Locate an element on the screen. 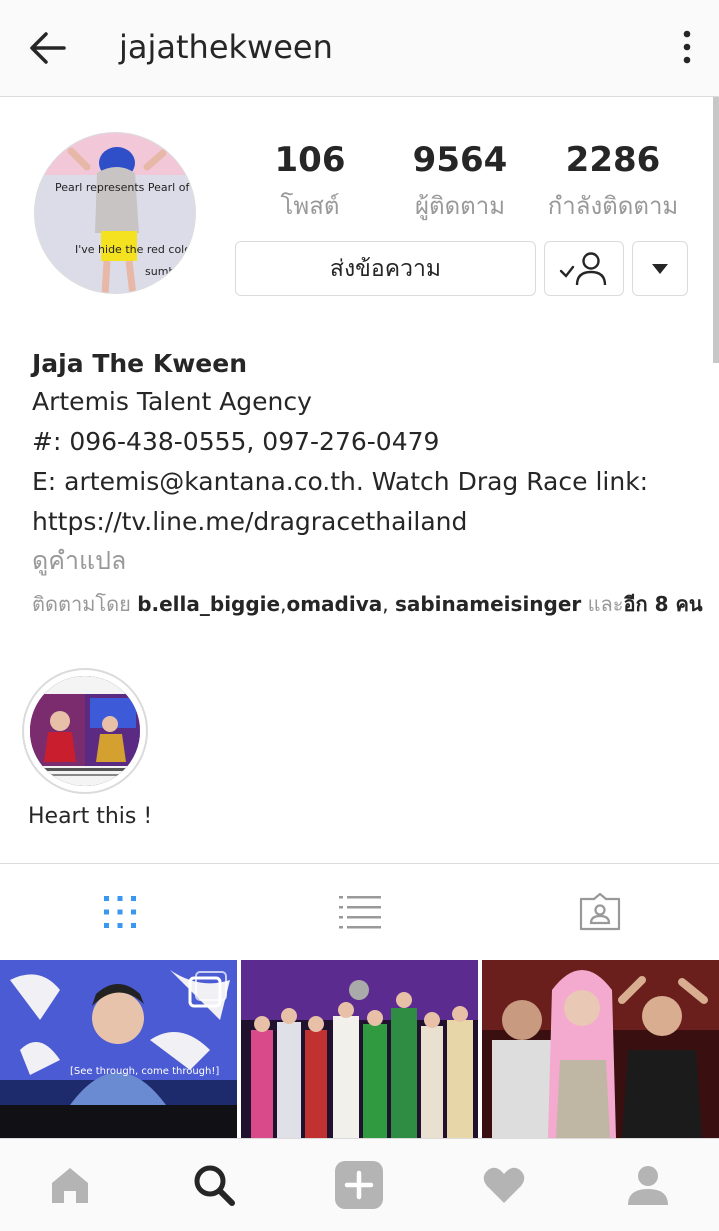 Image resolution: width=719 pixels, height=1231 pixels. followers-label: ผู้ติดตาม is located at coordinates (460, 206).